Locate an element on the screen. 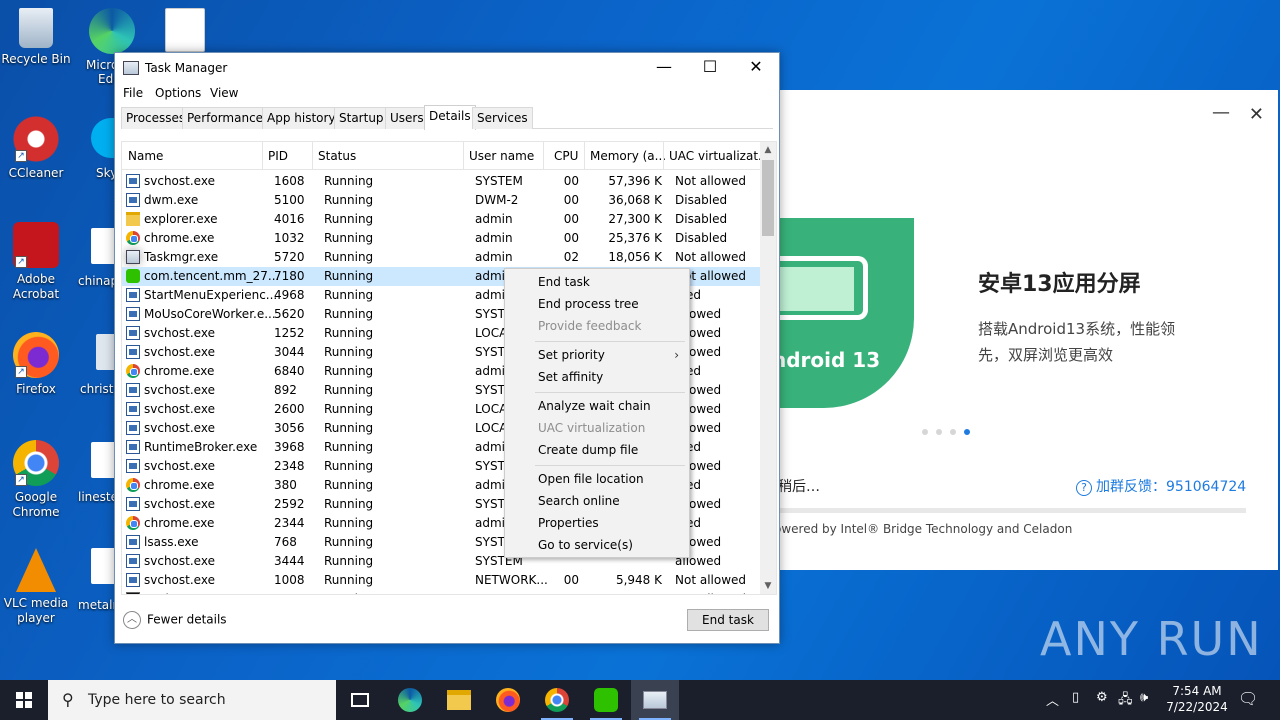  taskbar-firefox is located at coordinates (508, 700).